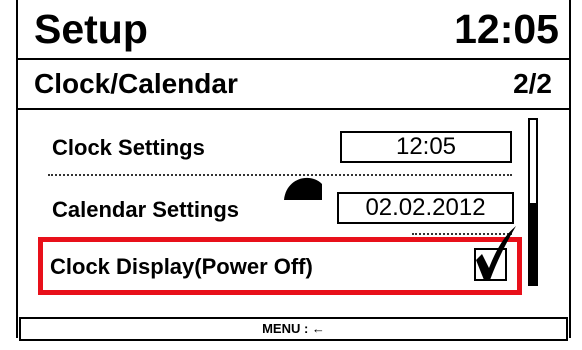  I want to click on calendar-settings-value: 02.02.2012, so click(425, 208).